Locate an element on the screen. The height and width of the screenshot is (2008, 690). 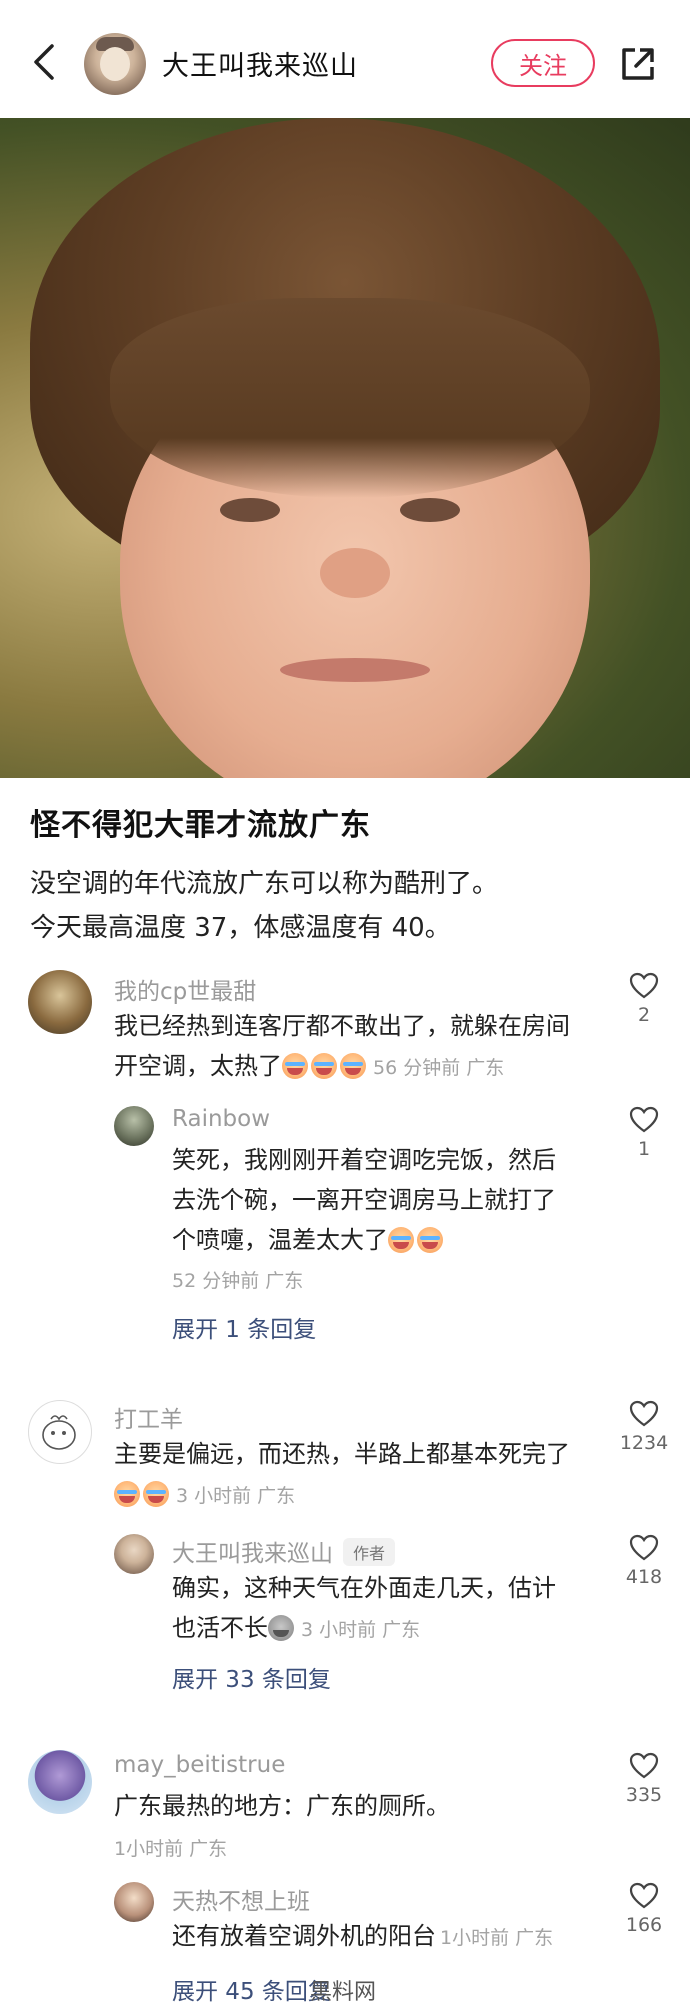
sheep-doodle-icon is located at coordinates (59, 1432).